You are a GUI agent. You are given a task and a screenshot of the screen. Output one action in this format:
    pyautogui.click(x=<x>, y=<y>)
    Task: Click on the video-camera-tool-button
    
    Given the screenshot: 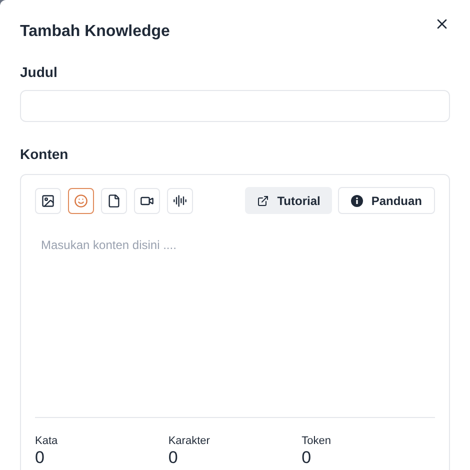 What is the action you would take?
    pyautogui.click(x=147, y=201)
    